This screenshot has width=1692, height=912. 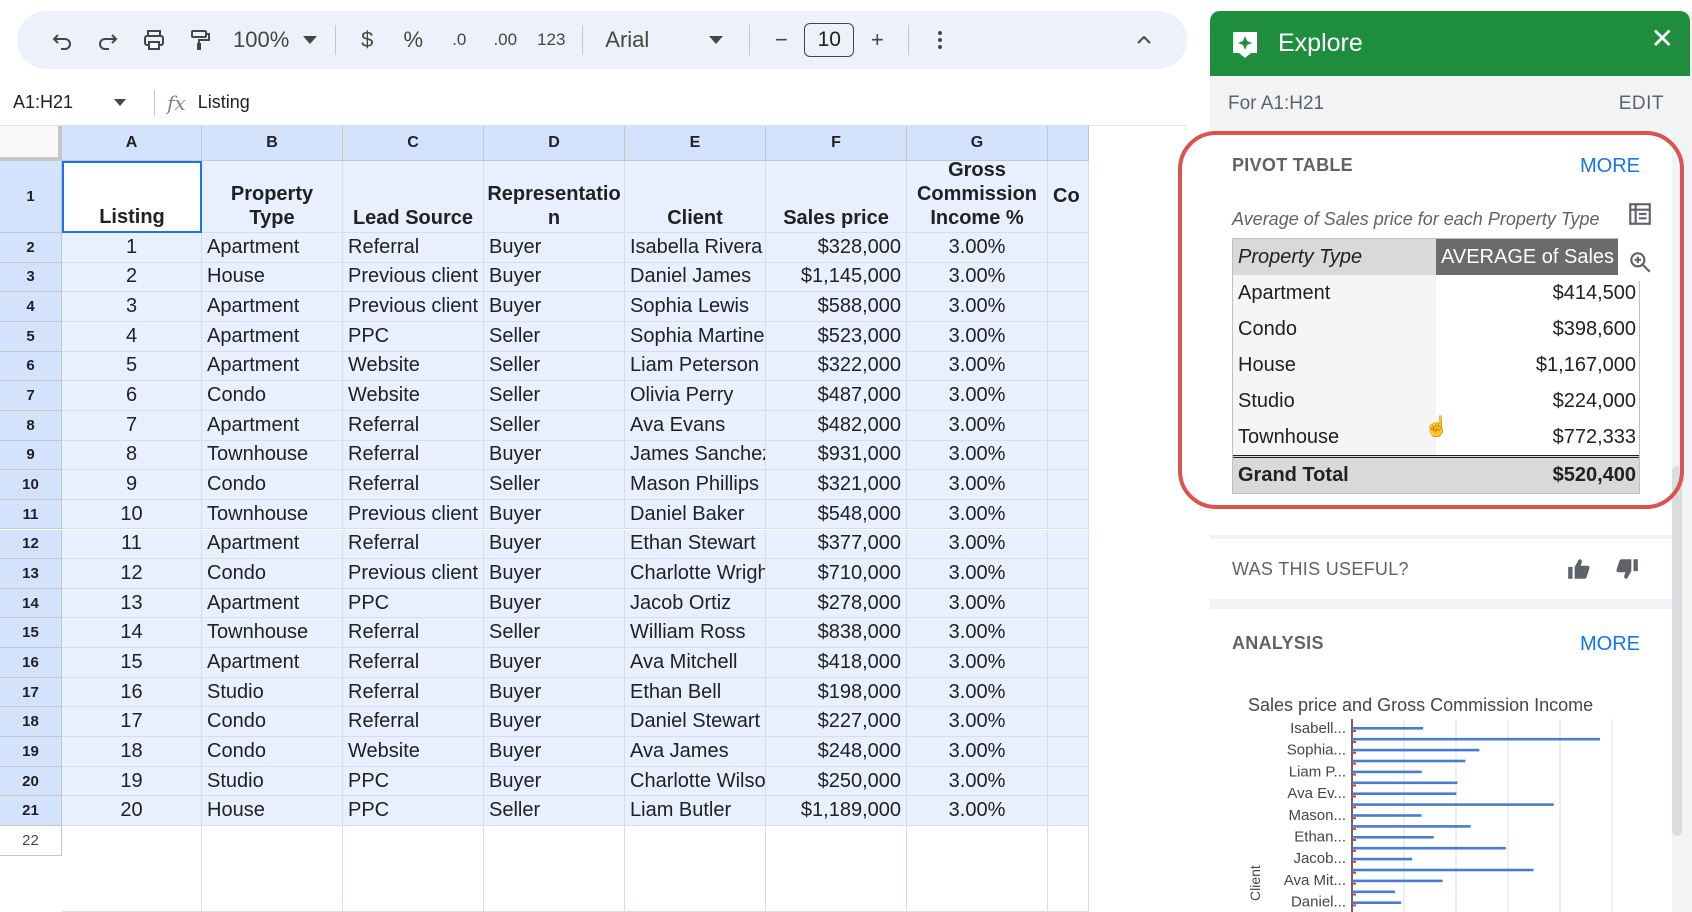 I want to click on table-cell: $548,000, so click(x=836, y=514).